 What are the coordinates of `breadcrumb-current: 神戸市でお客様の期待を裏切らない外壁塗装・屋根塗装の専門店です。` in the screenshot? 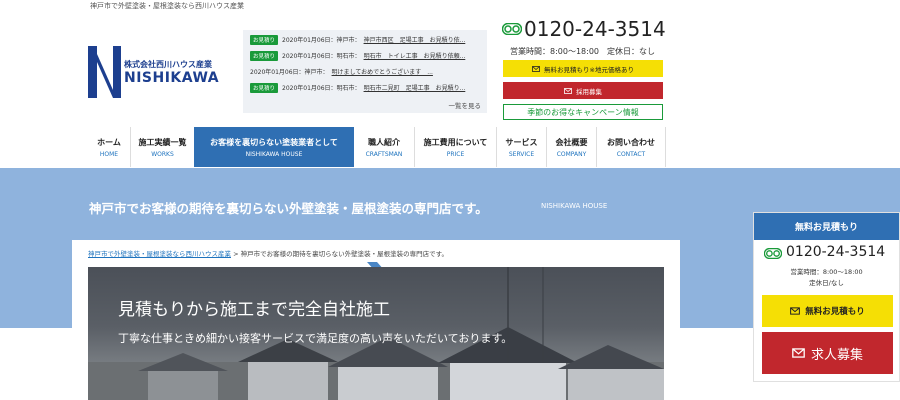 It's located at (344, 254).